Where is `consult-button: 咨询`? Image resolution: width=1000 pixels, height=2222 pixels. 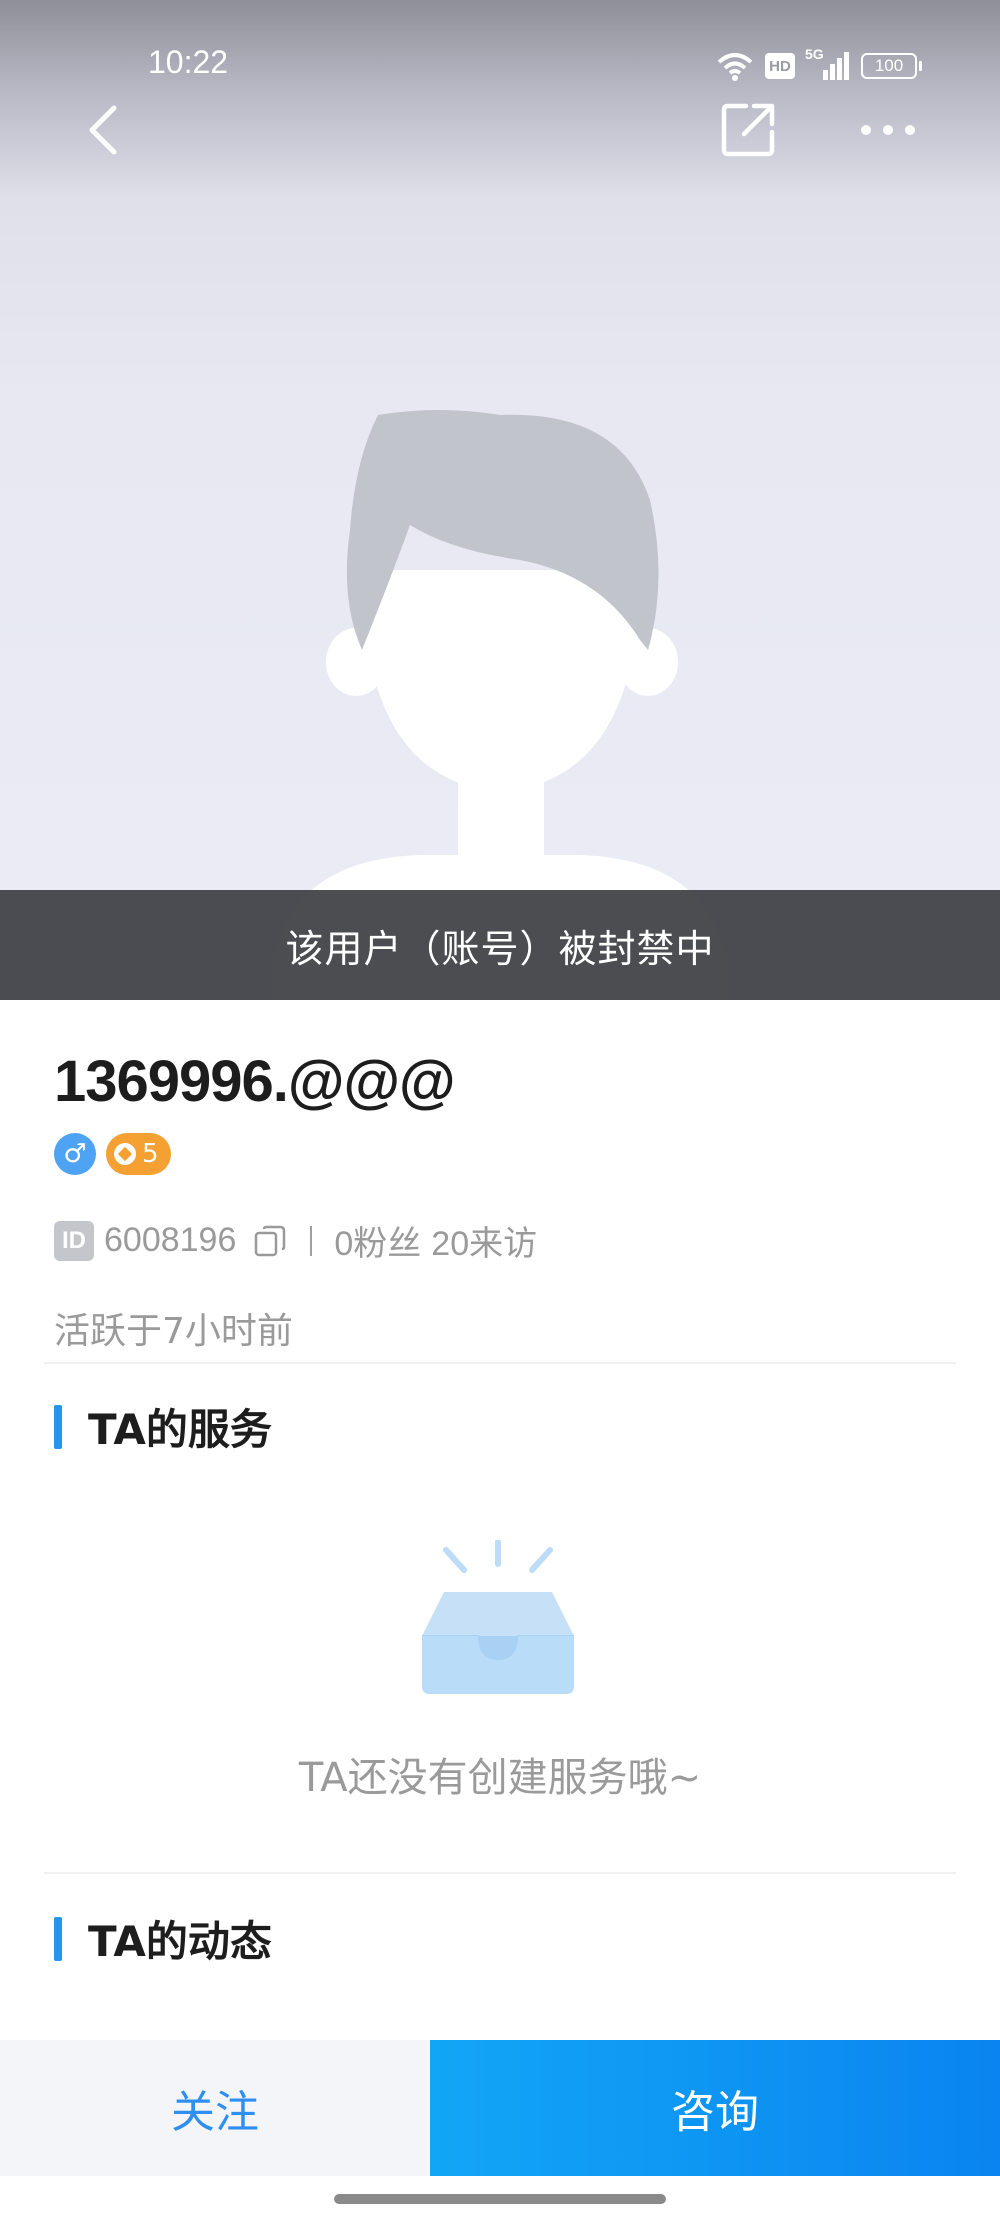
consult-button: 咨询 is located at coordinates (715, 2108).